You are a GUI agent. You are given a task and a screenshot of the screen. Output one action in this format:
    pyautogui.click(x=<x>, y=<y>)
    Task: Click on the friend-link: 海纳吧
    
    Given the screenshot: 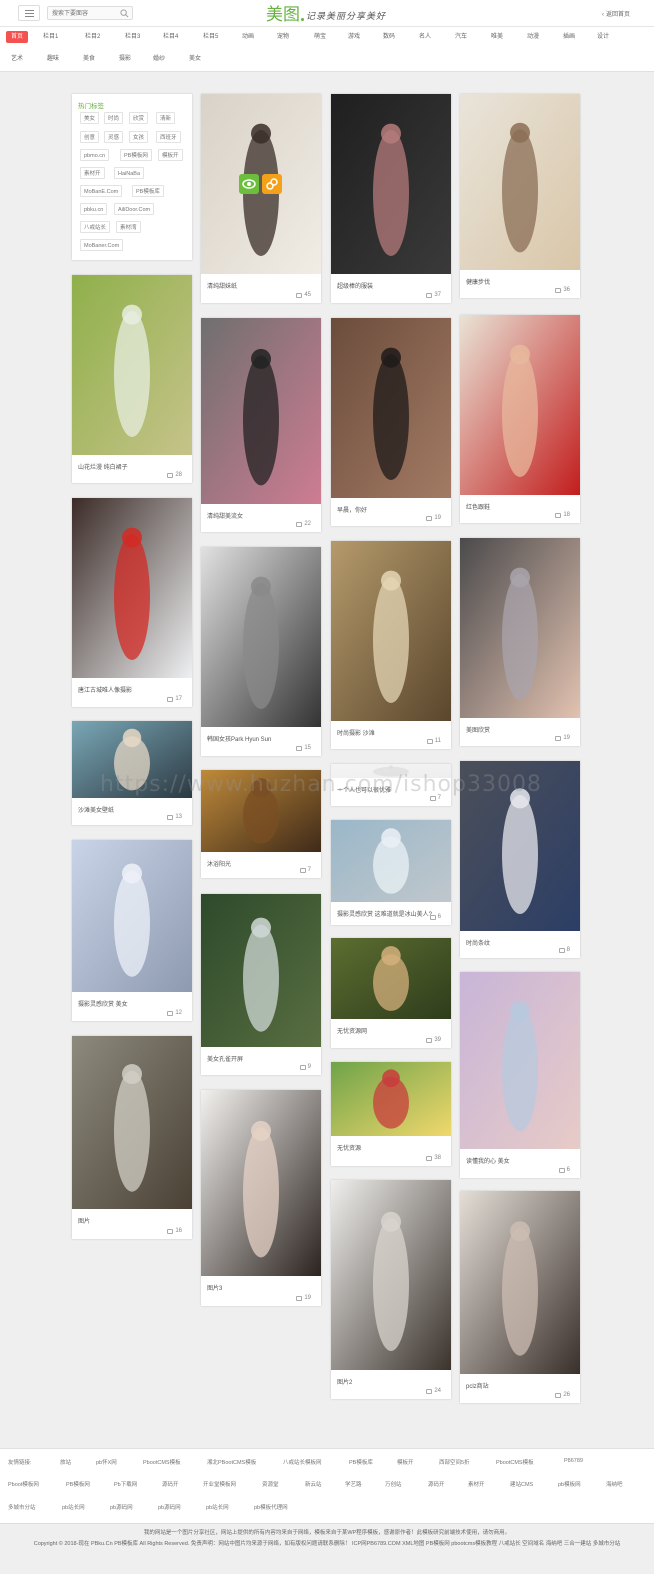 What is the action you would take?
    pyautogui.click(x=614, y=1484)
    